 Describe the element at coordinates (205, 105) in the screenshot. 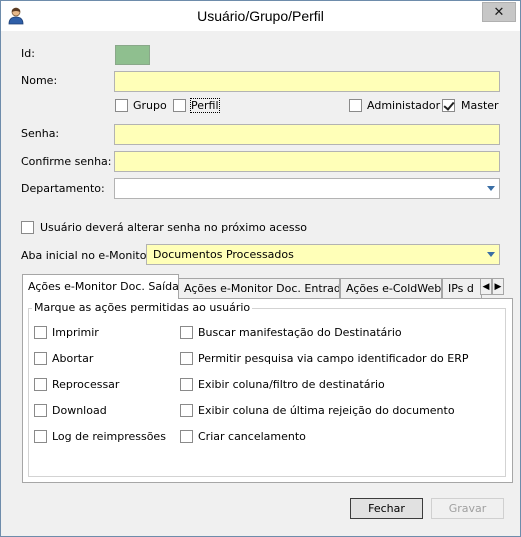

I see `perfil-label: Perfil` at that location.